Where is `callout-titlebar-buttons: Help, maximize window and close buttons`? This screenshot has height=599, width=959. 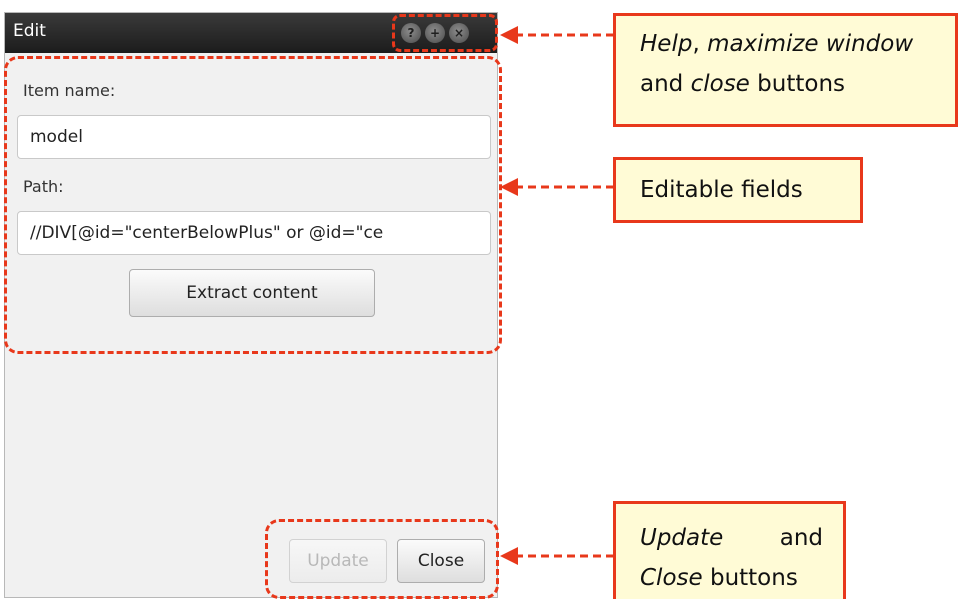 callout-titlebar-buttons: Help, maximize window and close buttons is located at coordinates (785, 70).